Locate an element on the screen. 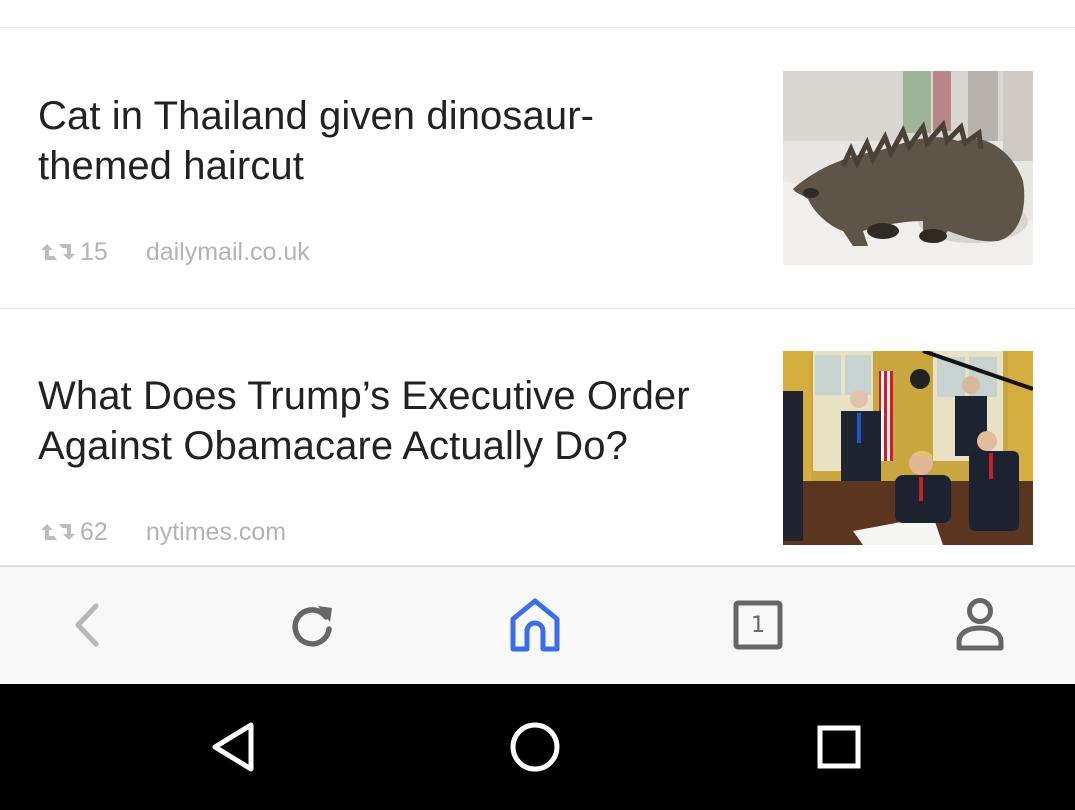  item-meta: 15 dailymail.co.uk is located at coordinates (174, 252).